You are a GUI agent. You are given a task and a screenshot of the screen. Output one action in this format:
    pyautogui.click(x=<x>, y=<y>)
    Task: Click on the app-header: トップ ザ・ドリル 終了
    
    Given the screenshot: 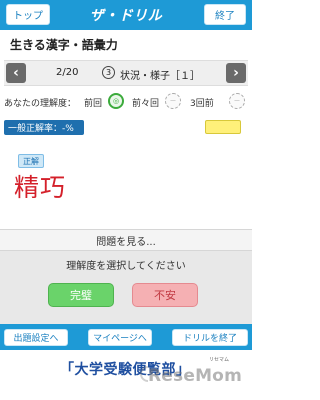 What is the action you would take?
    pyautogui.click(x=126, y=15)
    